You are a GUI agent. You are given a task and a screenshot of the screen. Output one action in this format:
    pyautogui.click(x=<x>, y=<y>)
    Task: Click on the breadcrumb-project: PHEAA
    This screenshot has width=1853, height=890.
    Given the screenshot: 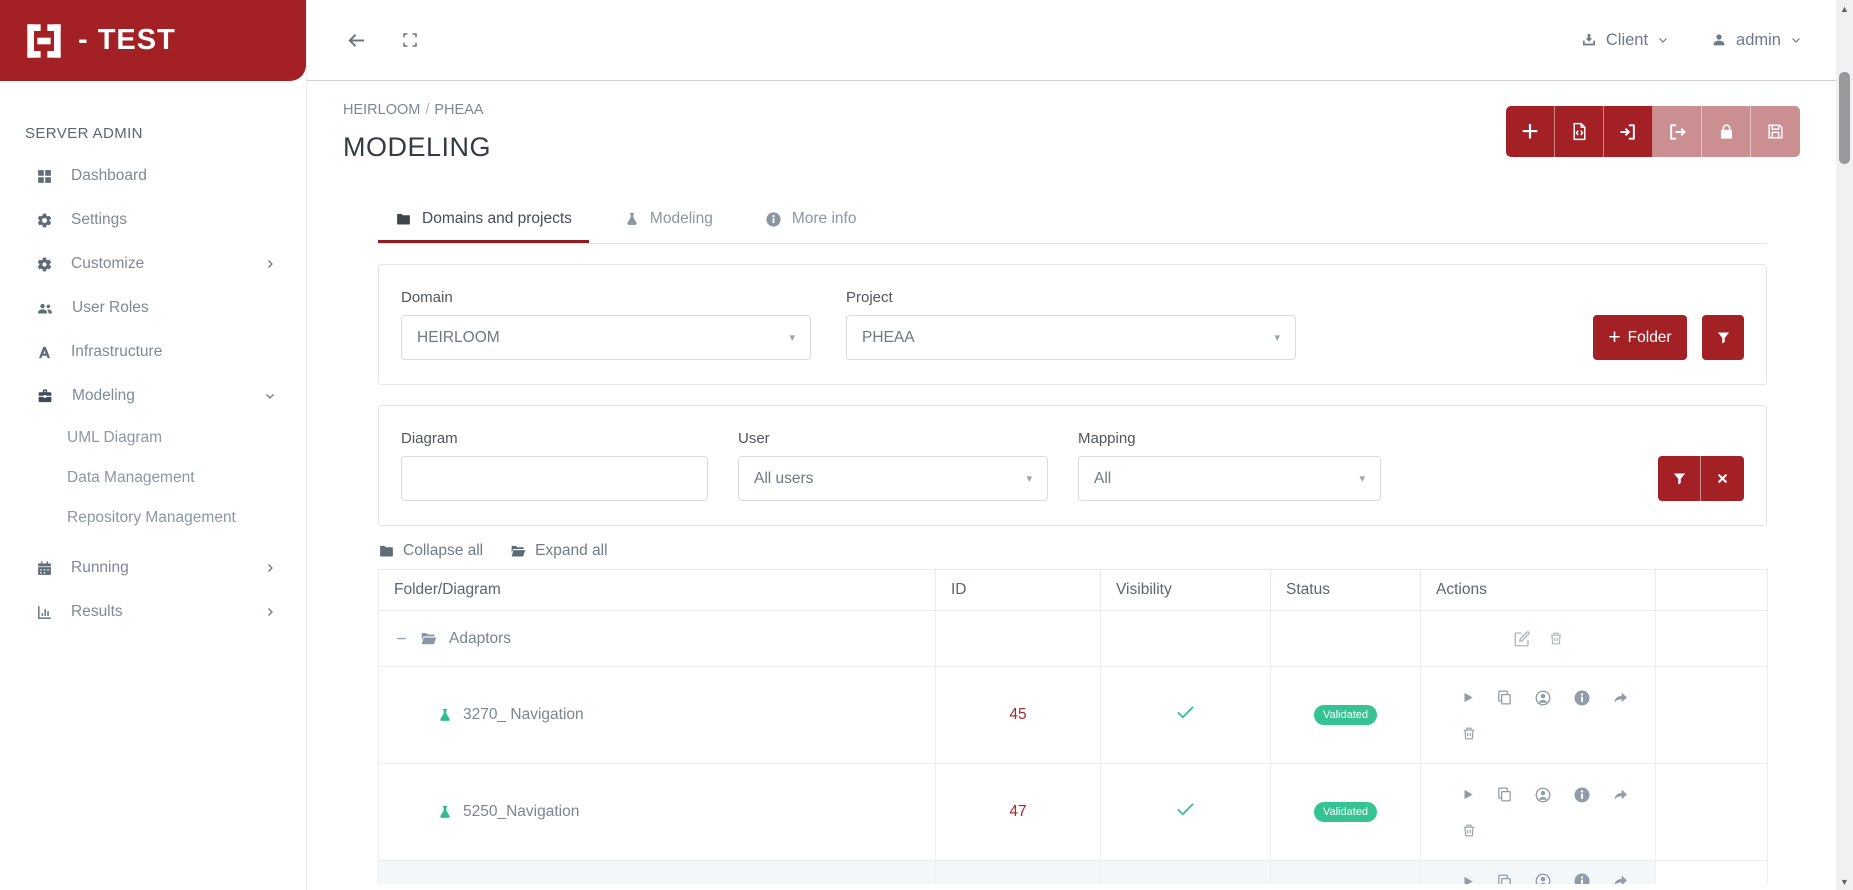 What is the action you would take?
    pyautogui.click(x=458, y=110)
    